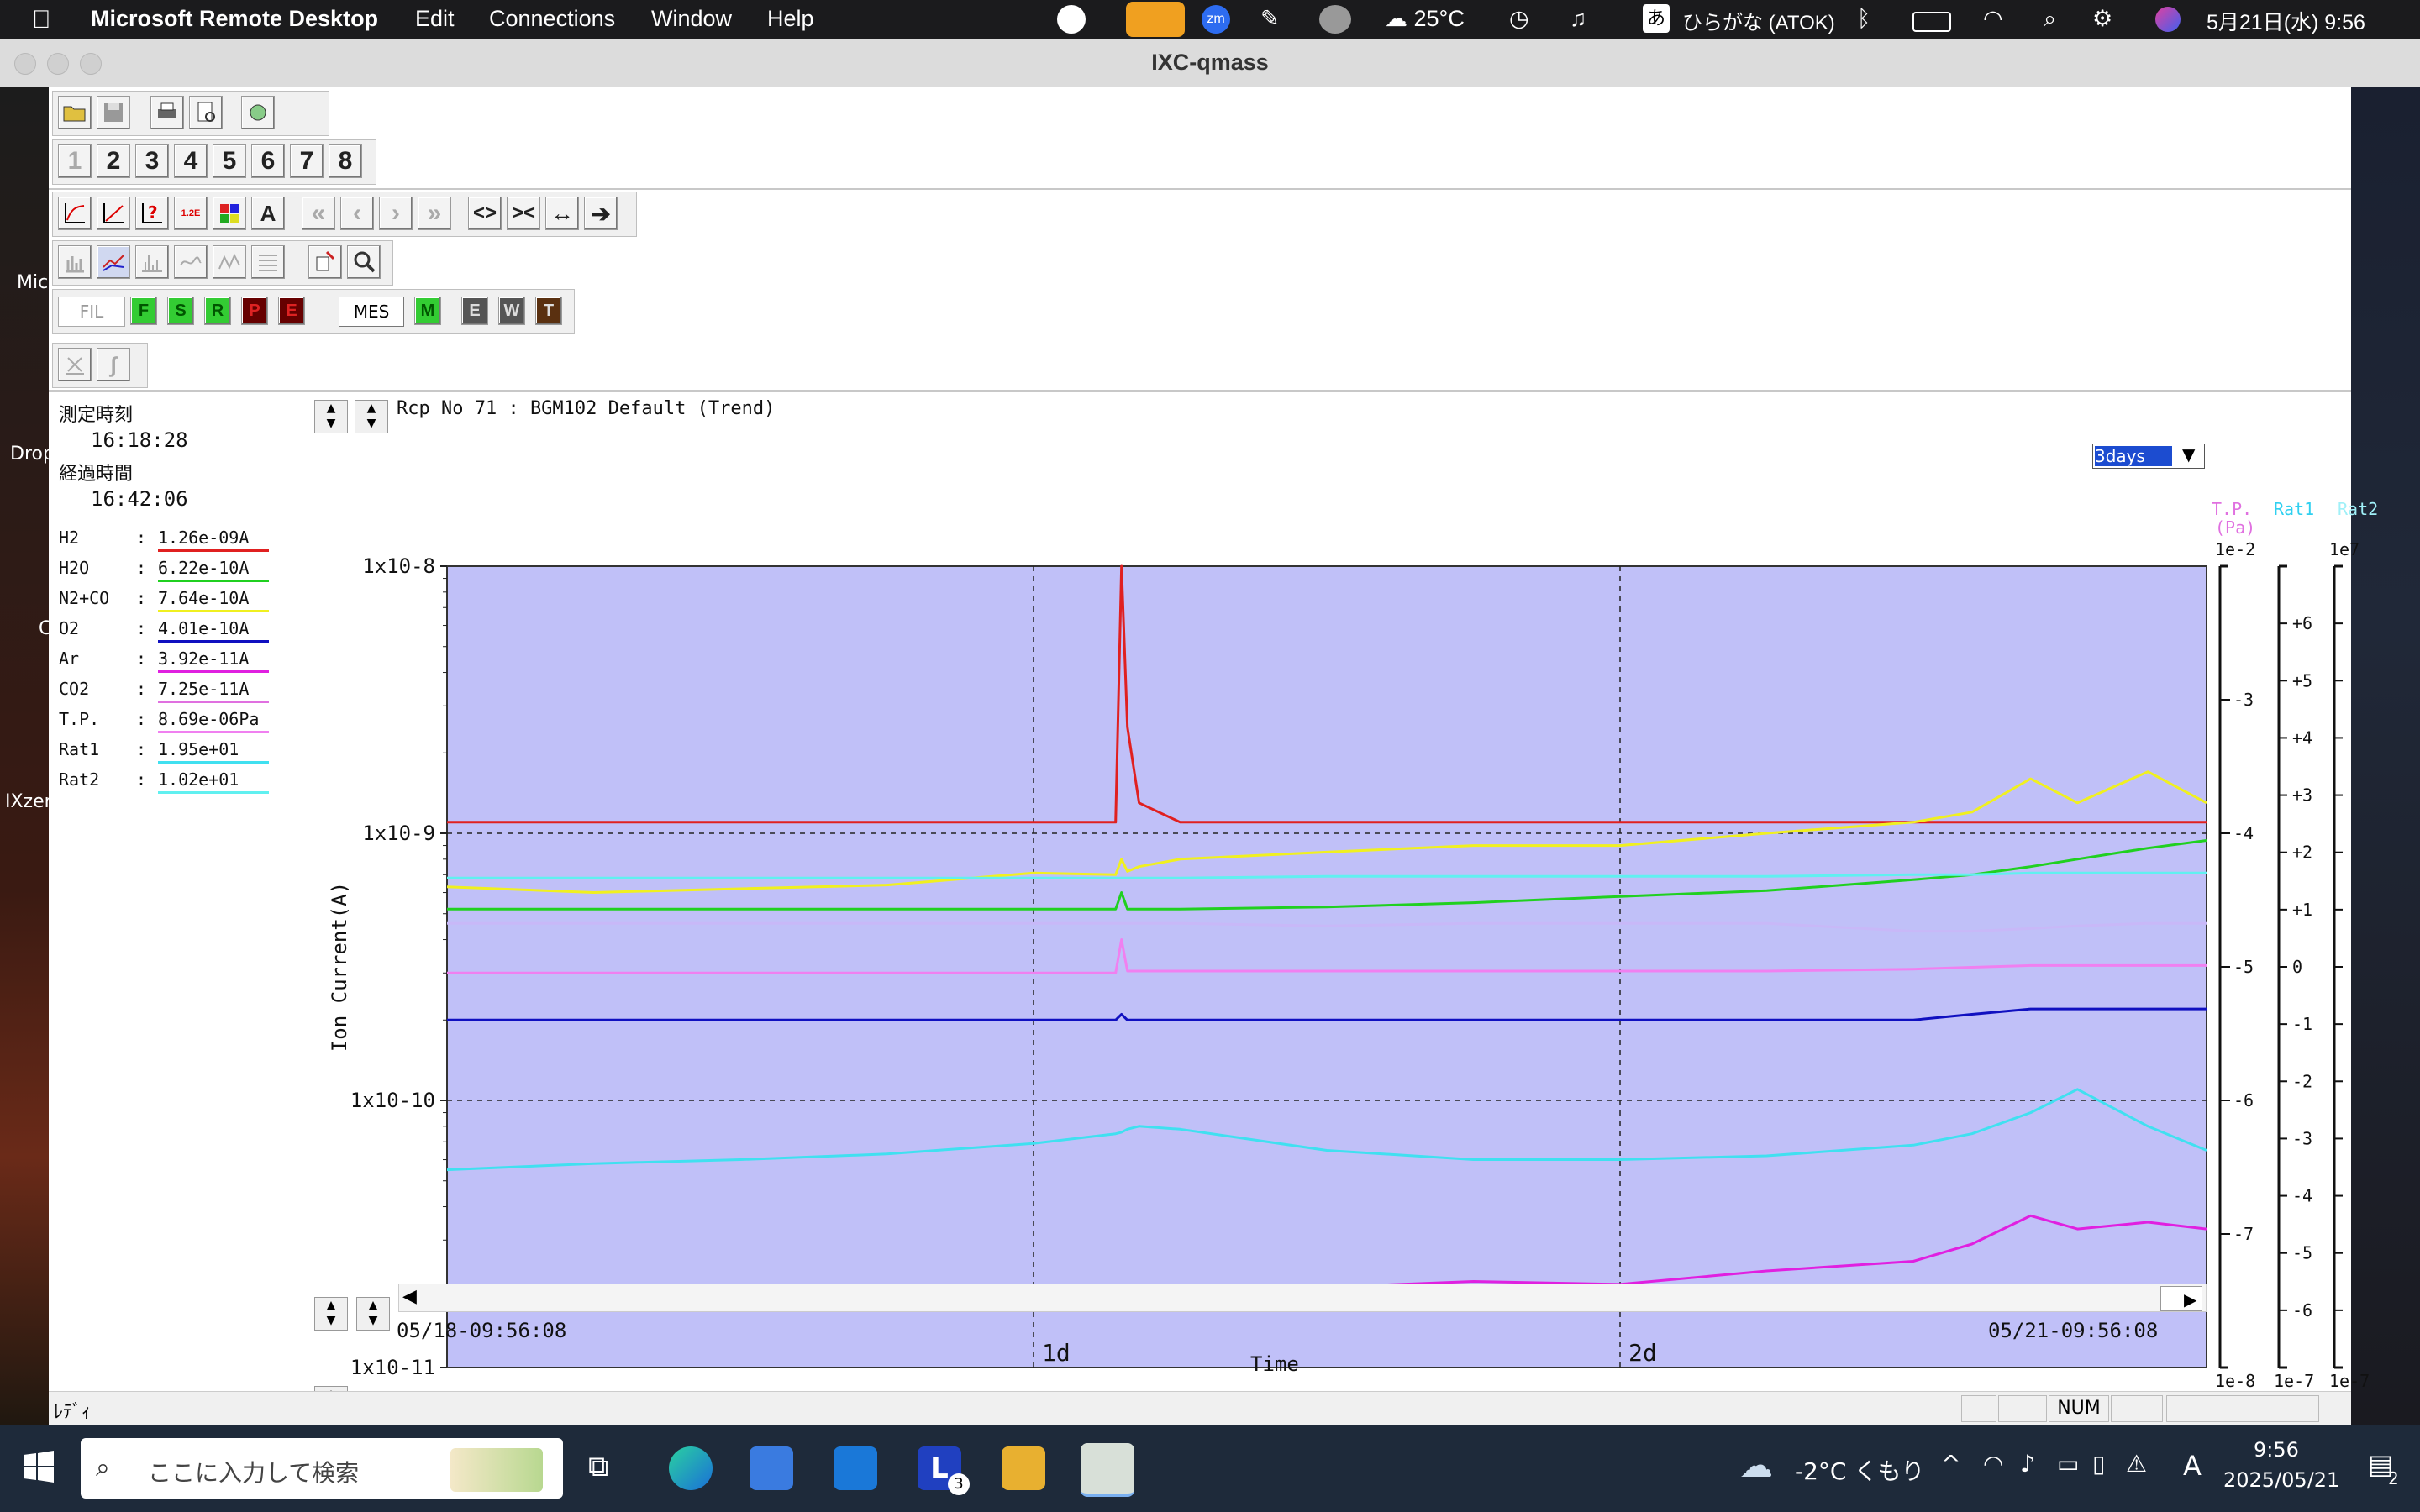  What do you see at coordinates (1931, 22) in the screenshot?
I see `battery-icon` at bounding box center [1931, 22].